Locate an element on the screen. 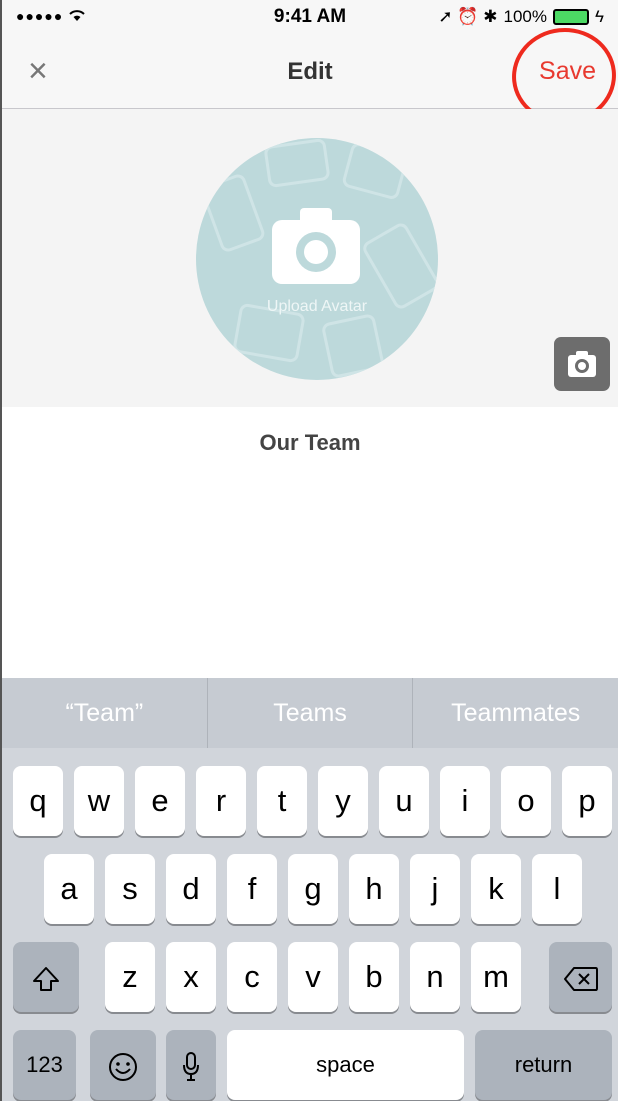  key-x: x is located at coordinates (191, 977).